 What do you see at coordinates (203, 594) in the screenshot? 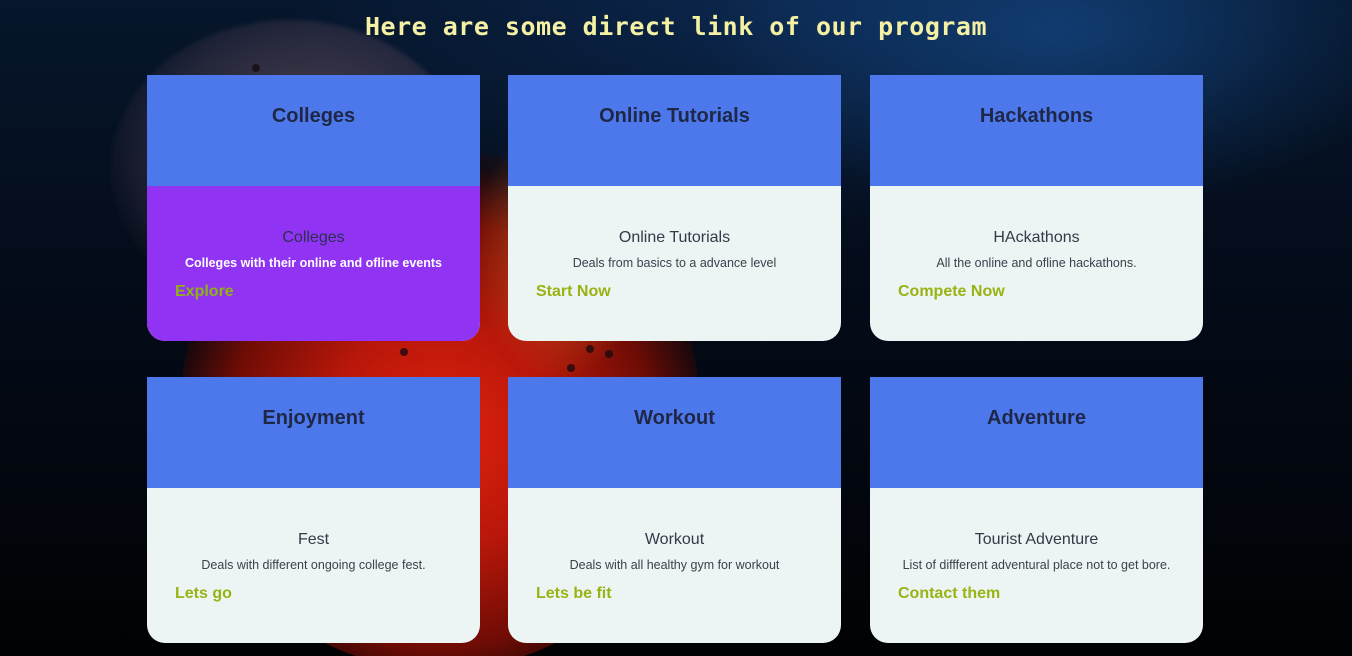
I see `lets-go-link: Lets go` at bounding box center [203, 594].